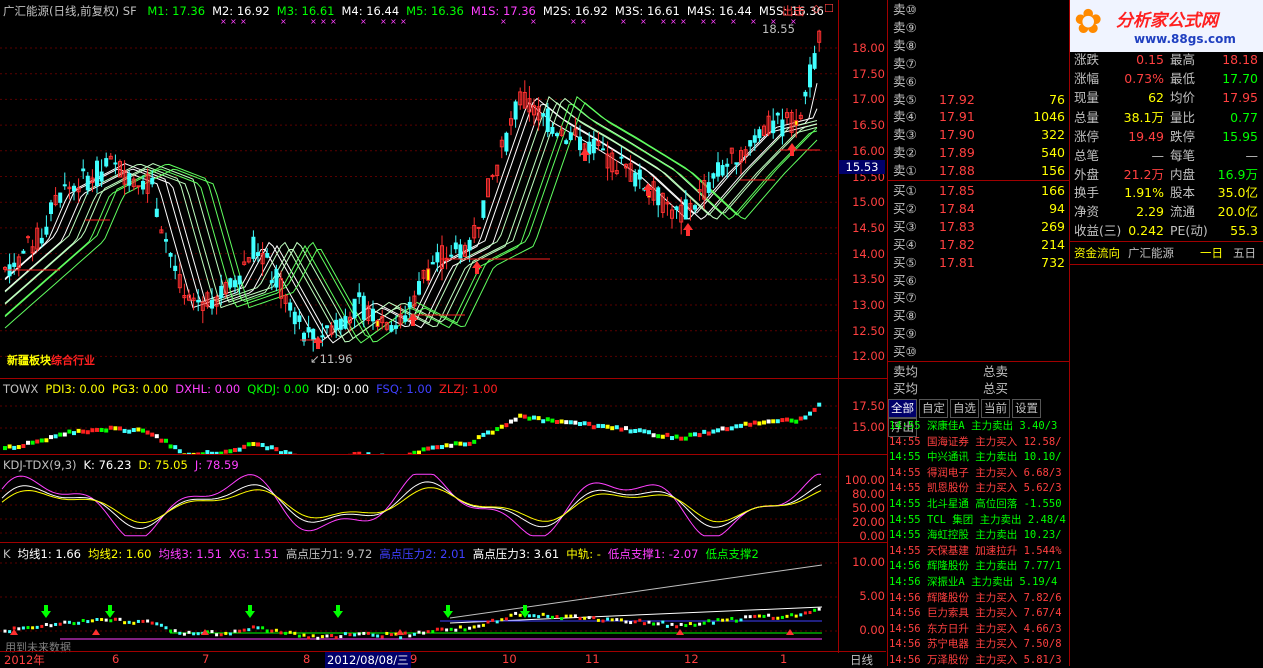  What do you see at coordinates (905, 45) in the screenshot?
I see `order-label: 卖⑧` at bounding box center [905, 45].